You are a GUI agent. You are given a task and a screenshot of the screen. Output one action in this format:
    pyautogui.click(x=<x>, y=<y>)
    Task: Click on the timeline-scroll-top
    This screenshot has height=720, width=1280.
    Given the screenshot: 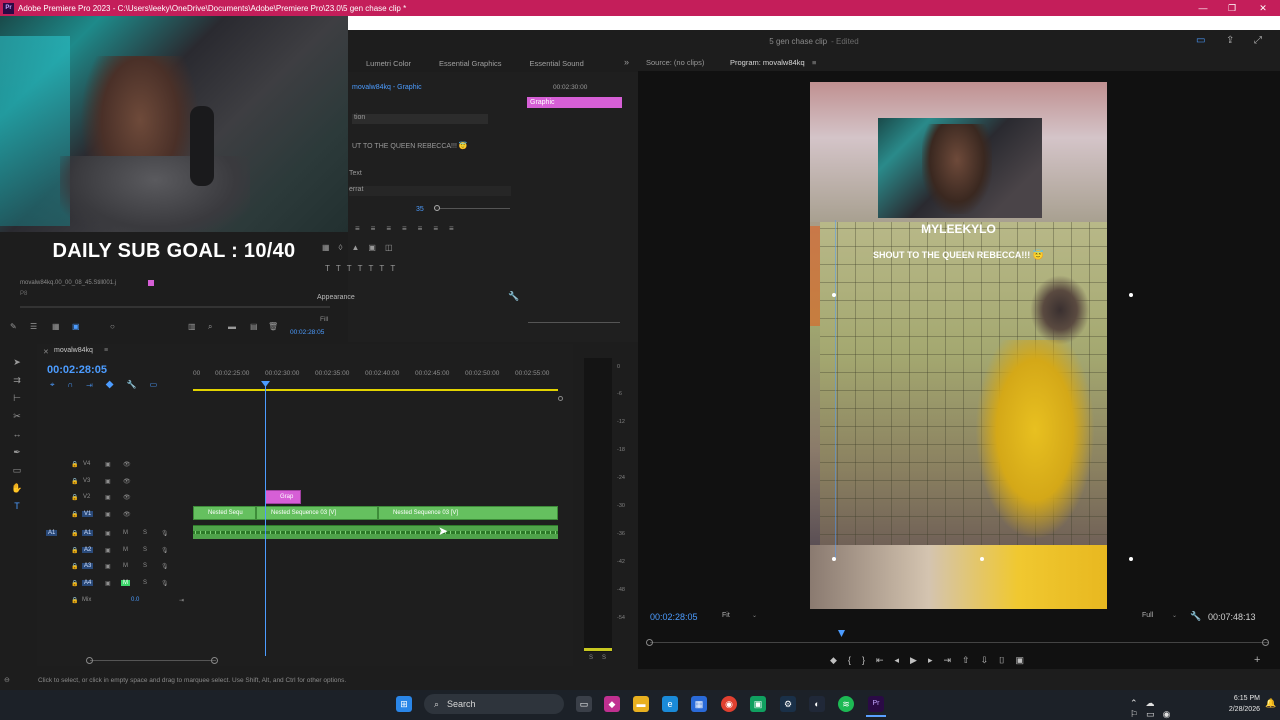 What is the action you would take?
    pyautogui.click(x=560, y=398)
    